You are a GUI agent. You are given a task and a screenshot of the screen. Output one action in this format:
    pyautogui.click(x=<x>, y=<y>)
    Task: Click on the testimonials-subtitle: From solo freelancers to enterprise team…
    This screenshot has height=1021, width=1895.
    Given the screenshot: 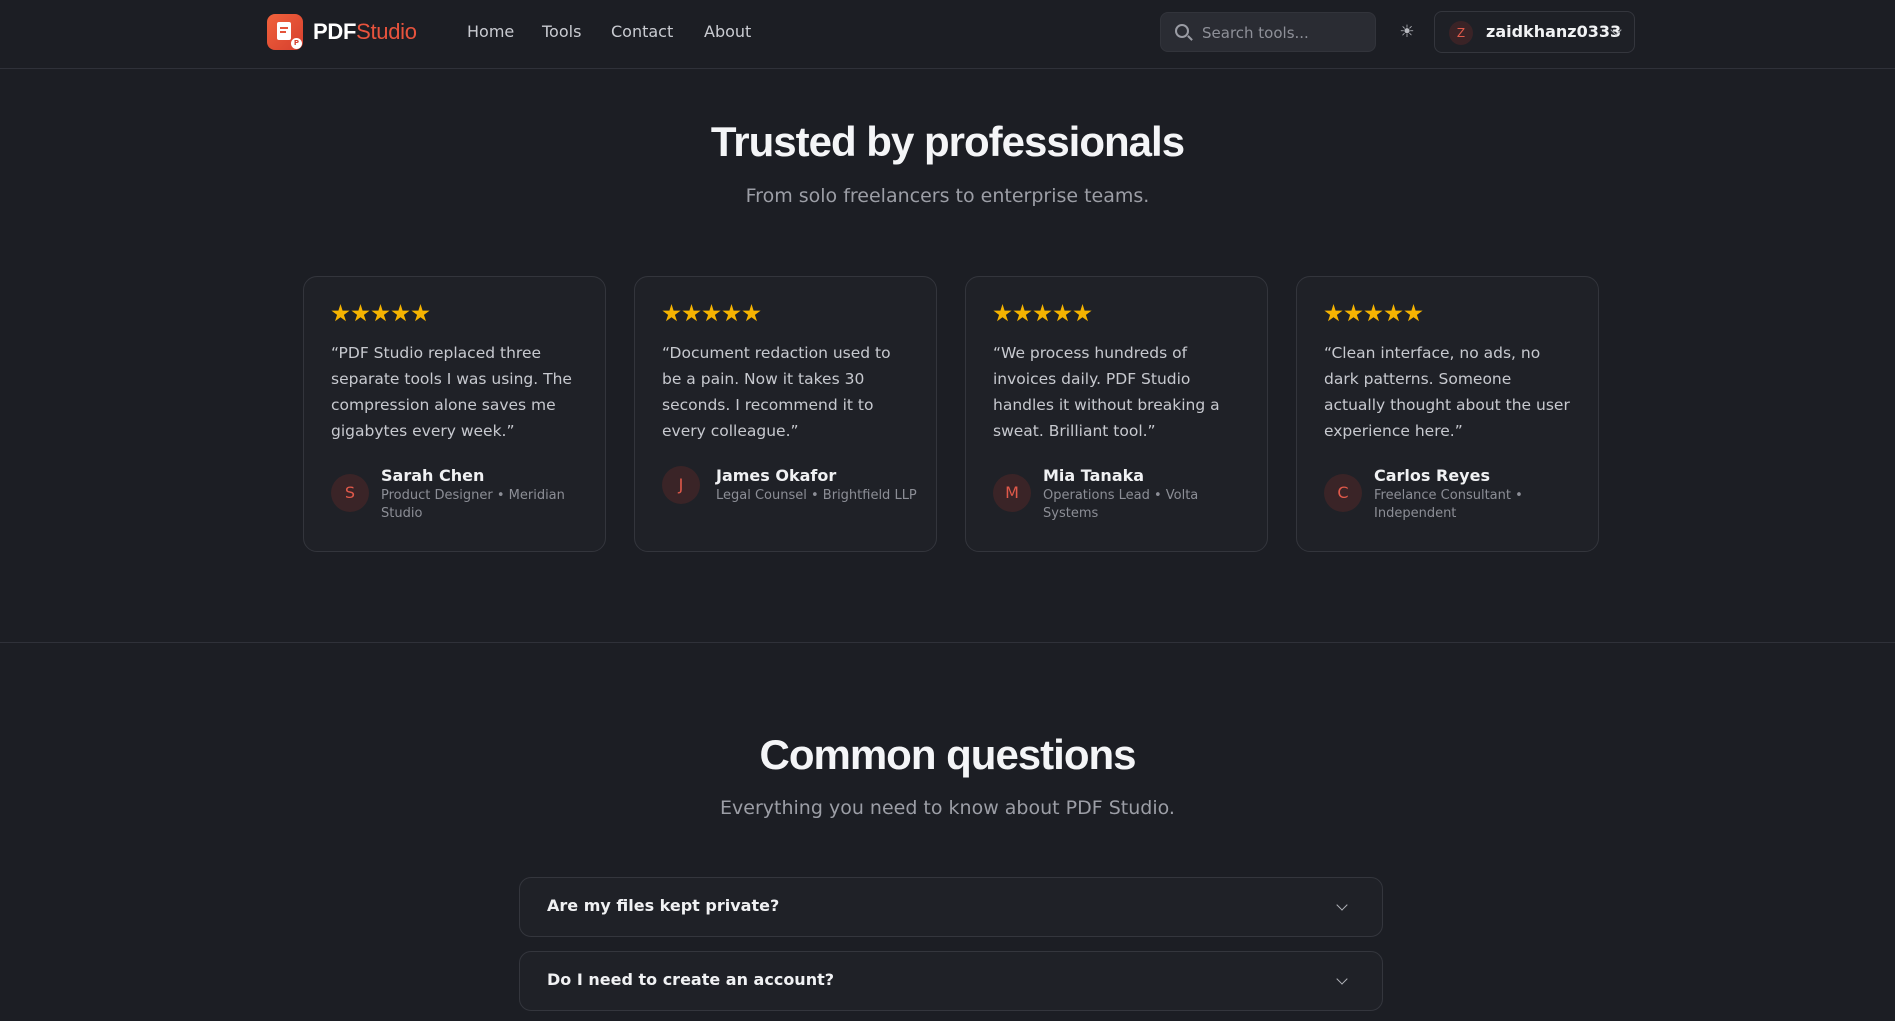 What is the action you would take?
    pyautogui.click(x=947, y=196)
    